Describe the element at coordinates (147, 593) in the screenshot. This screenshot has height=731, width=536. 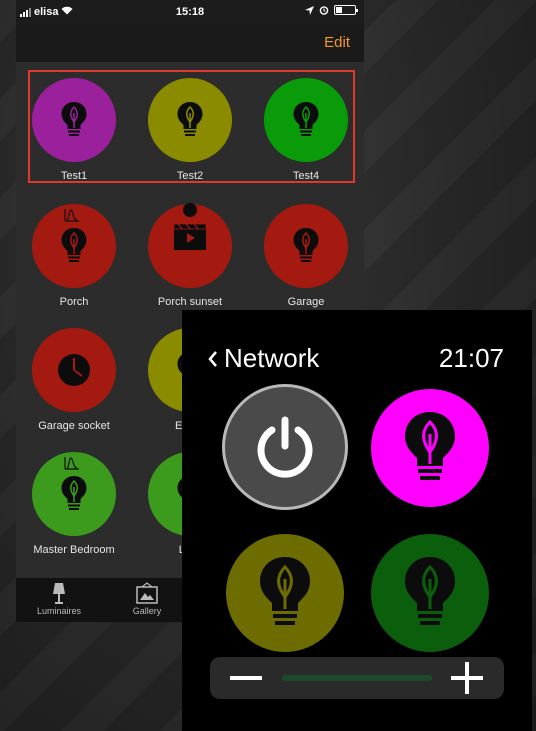
I see `gallery-icon` at that location.